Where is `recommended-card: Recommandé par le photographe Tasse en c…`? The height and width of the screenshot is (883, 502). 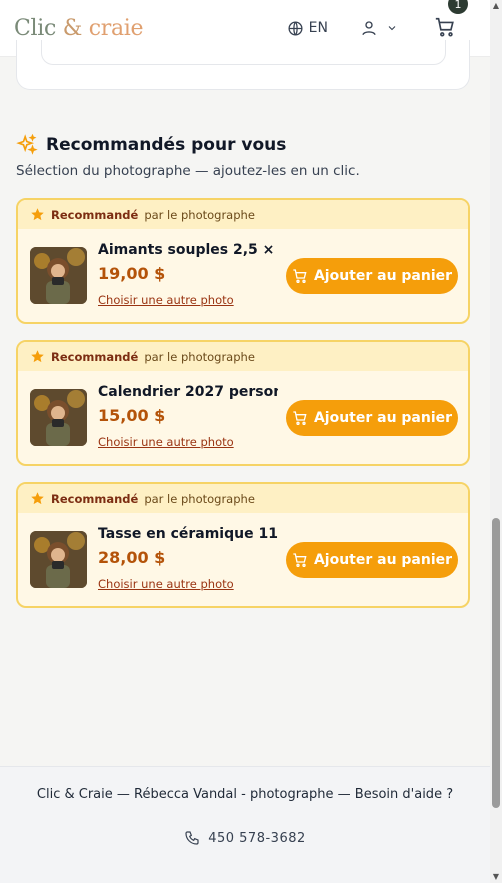
recommended-card: Recommandé par le photographe Tasse en c… is located at coordinates (243, 545).